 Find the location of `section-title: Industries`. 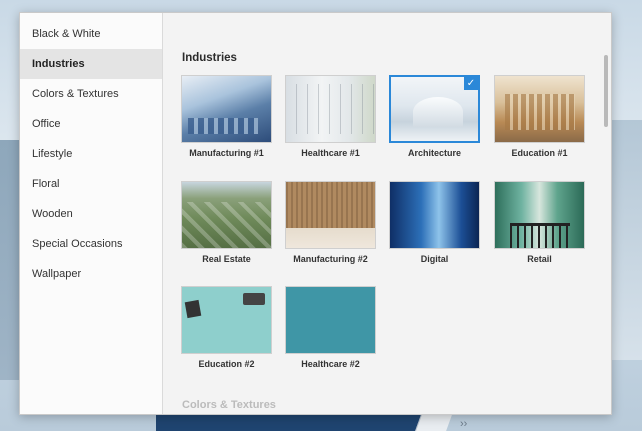

section-title: Industries is located at coordinates (209, 58).